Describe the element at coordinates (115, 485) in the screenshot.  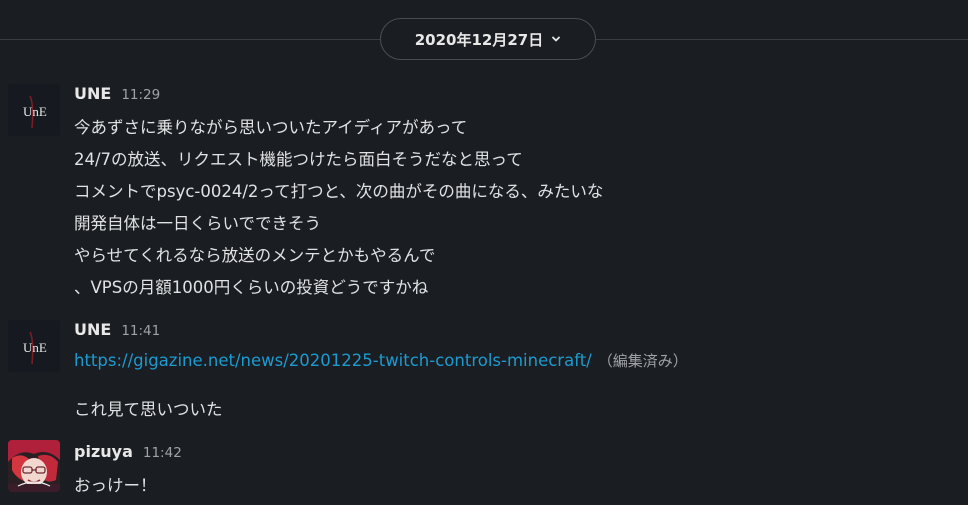
I see `message-line: おっけー！` at that location.